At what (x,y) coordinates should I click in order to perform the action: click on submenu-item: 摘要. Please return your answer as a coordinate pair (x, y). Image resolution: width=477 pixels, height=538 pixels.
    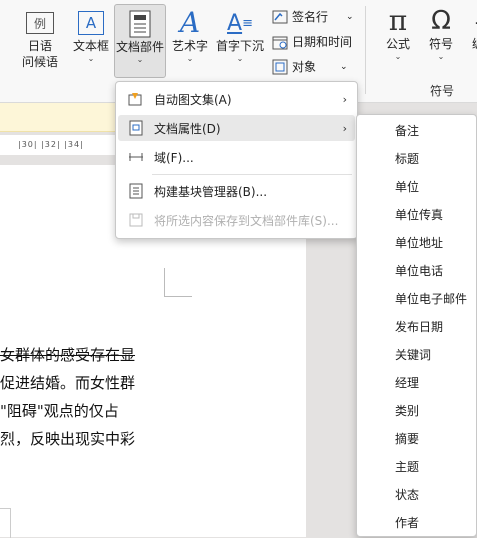
    Looking at the image, I should click on (407, 438).